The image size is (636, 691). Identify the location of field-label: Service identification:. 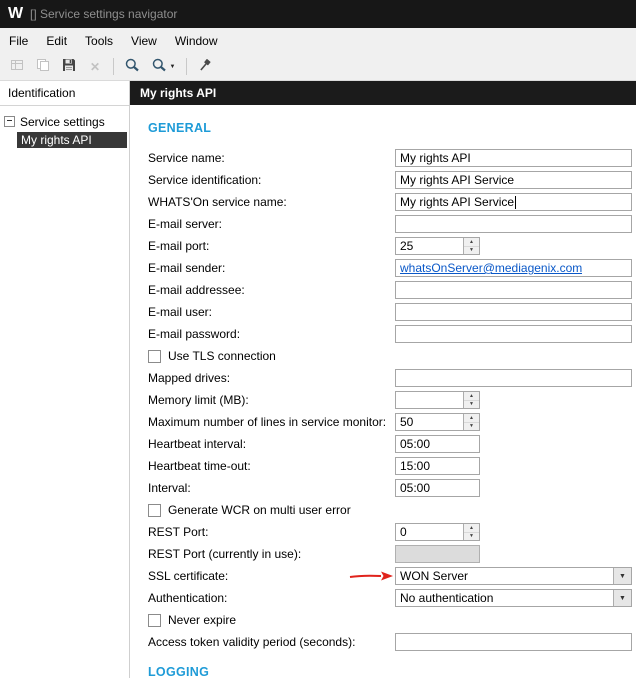
(205, 180).